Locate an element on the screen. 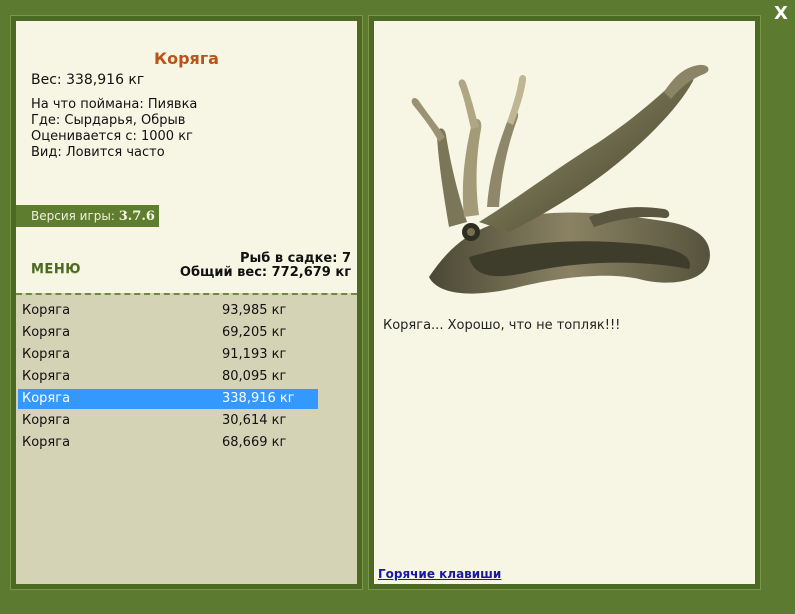  fish-title: Коряга is located at coordinates (186, 58).